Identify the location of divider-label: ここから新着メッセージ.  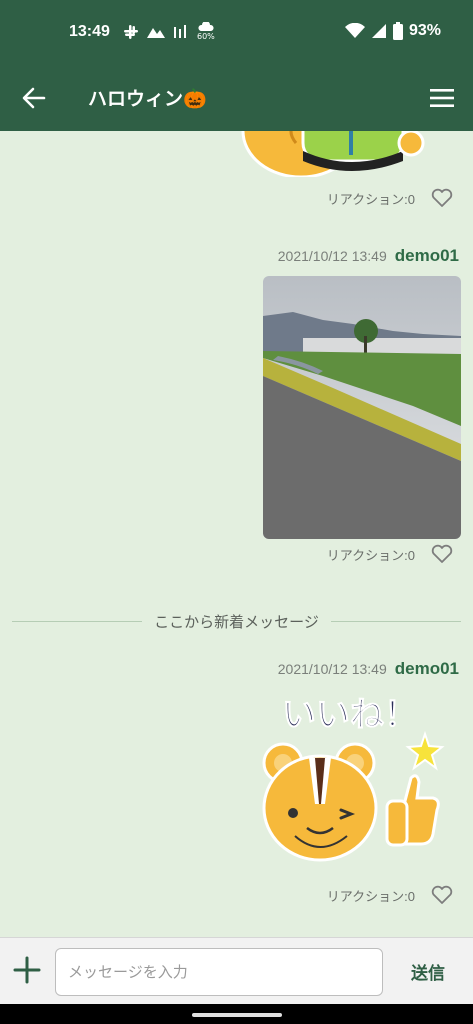
(236, 621).